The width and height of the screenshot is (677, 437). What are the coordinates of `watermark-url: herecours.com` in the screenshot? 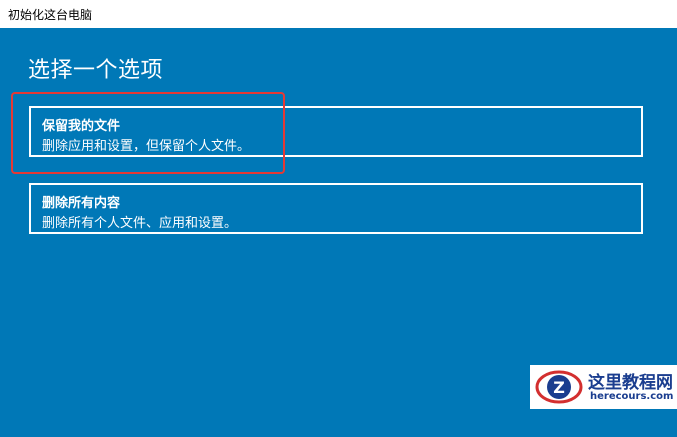 It's located at (632, 396).